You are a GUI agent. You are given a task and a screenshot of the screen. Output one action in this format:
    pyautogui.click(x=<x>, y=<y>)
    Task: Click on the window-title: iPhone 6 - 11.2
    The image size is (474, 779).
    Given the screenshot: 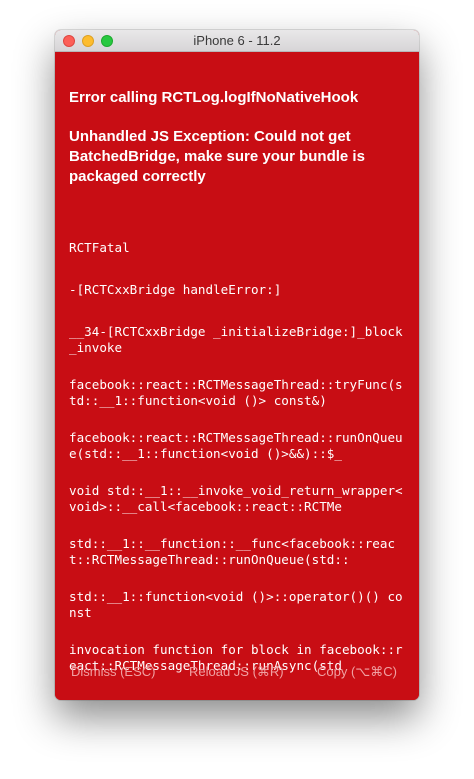 What is the action you would take?
    pyautogui.click(x=237, y=40)
    